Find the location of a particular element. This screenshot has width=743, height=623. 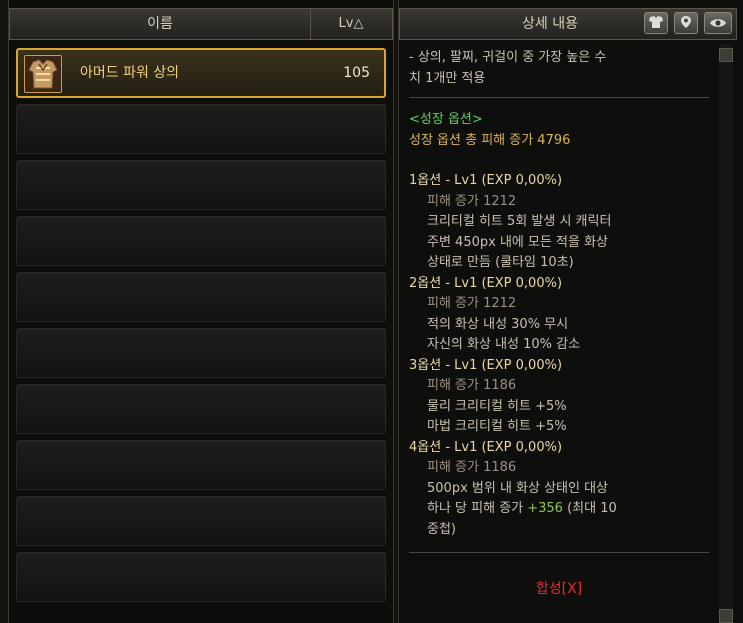

eye-icon is located at coordinates (718, 23).